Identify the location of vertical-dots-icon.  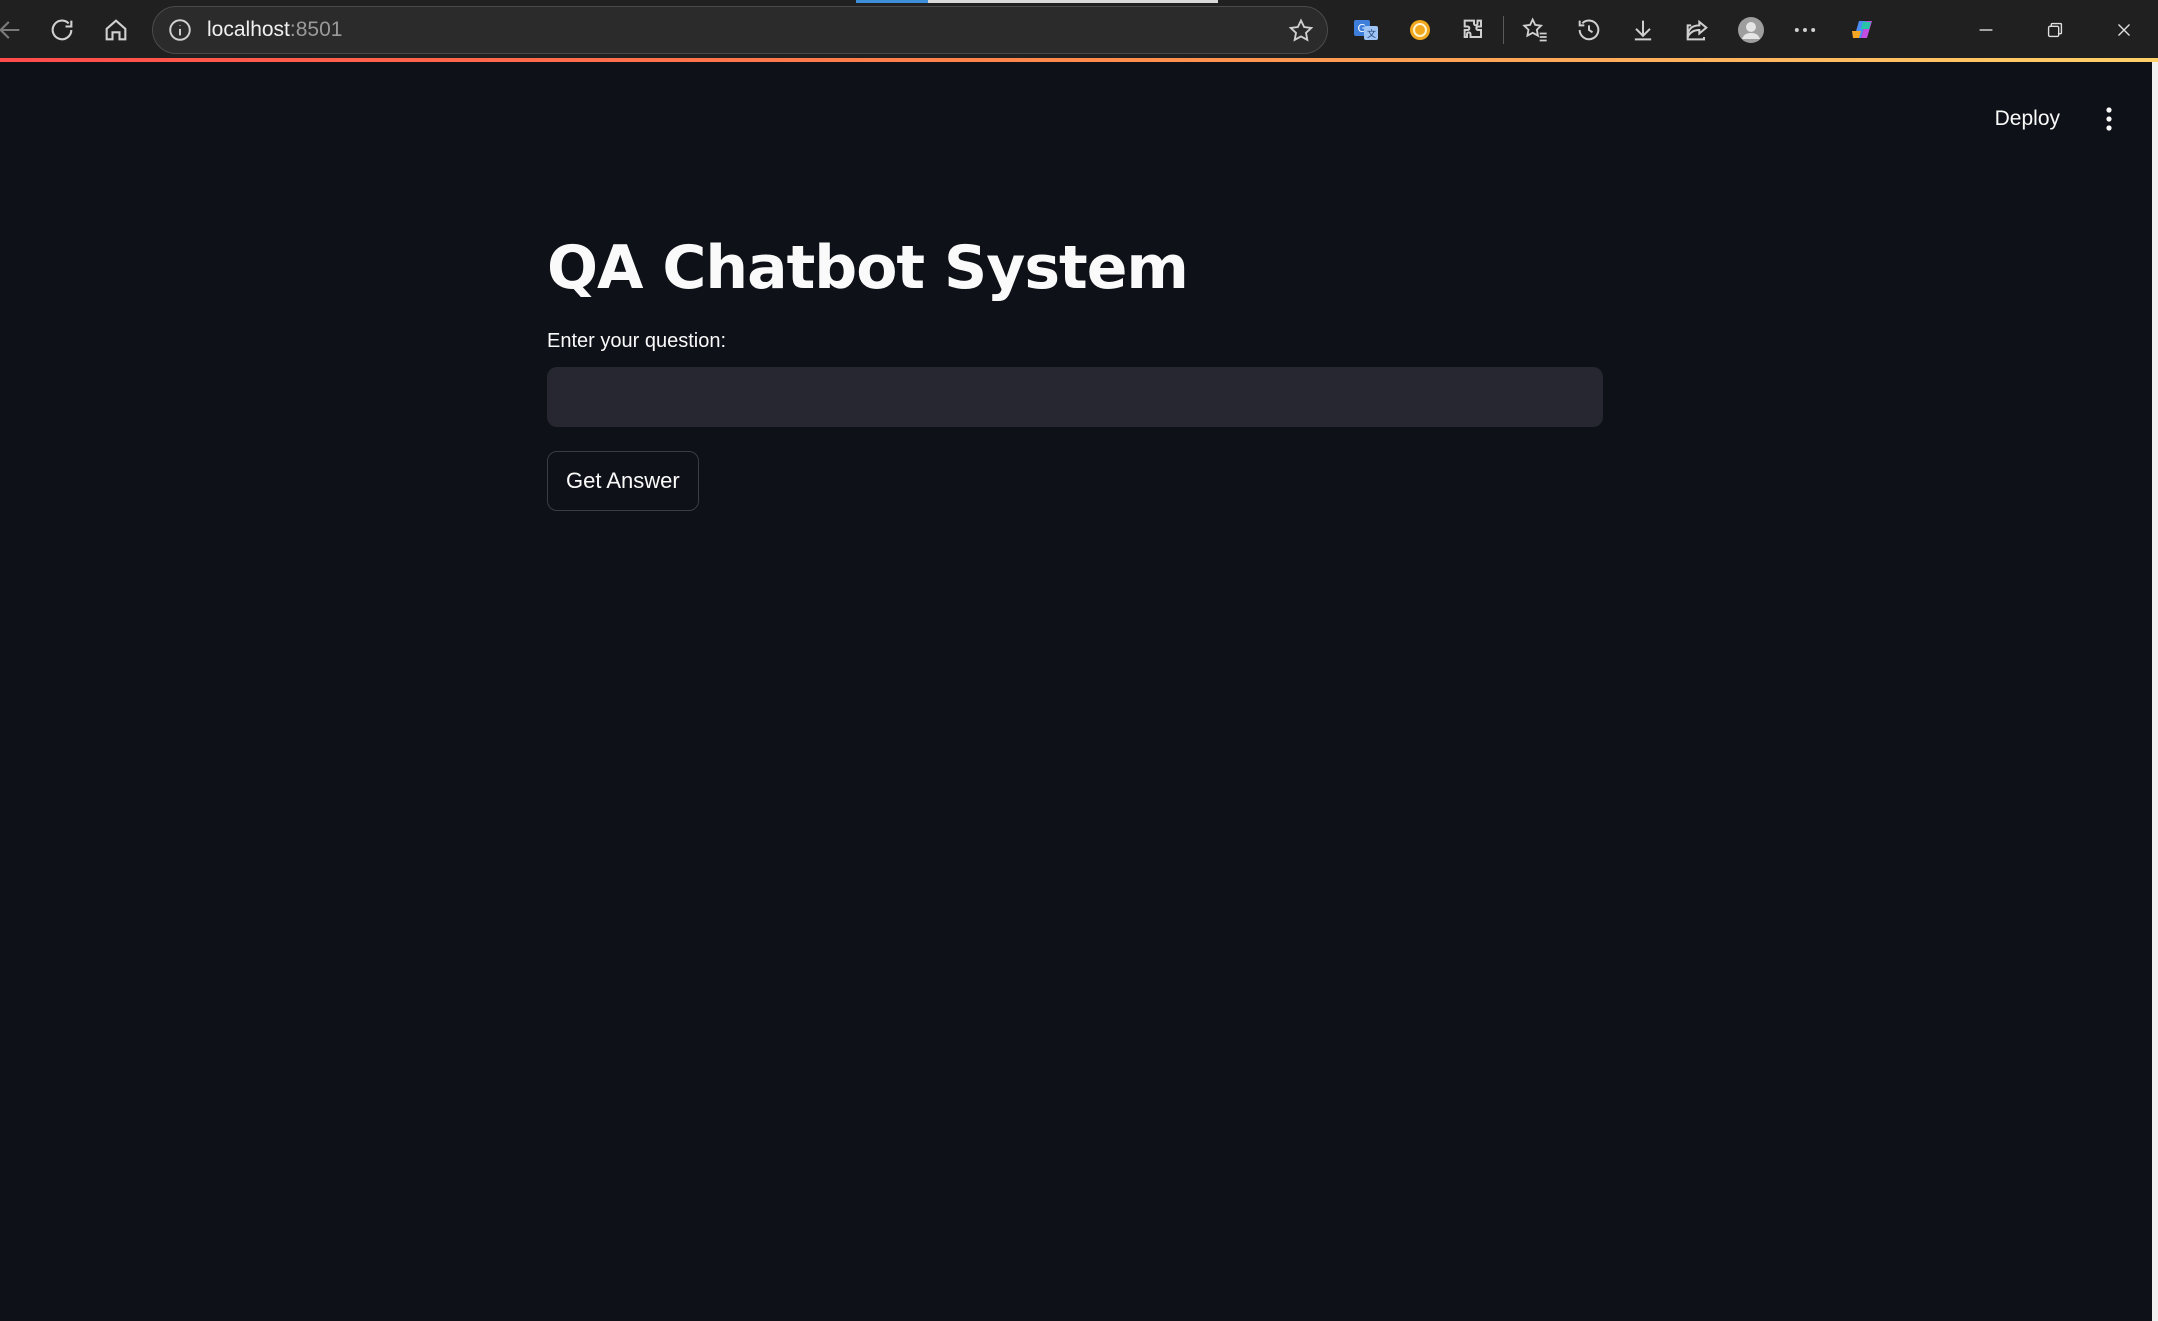
(2109, 119).